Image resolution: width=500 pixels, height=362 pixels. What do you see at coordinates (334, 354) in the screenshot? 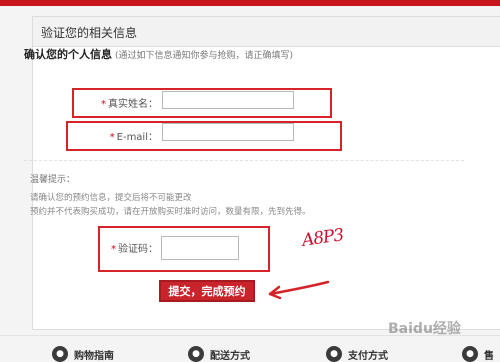
I see `payment-icon: ●` at bounding box center [334, 354].